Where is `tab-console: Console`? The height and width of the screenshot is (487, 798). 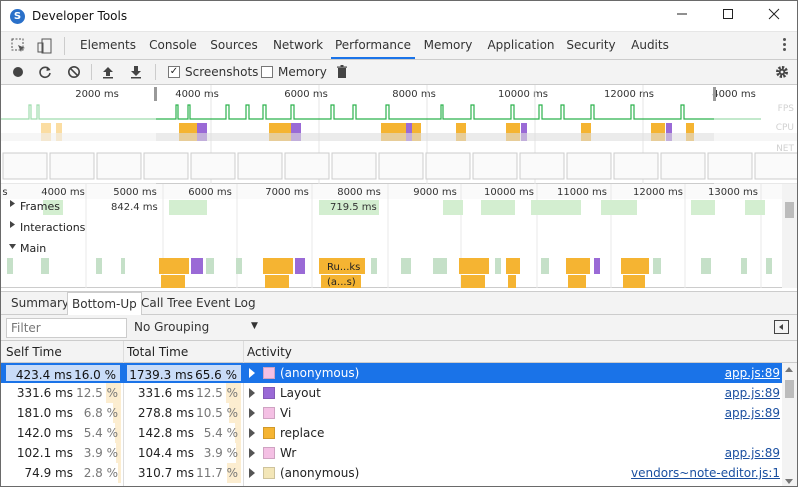 tab-console: Console is located at coordinates (173, 45).